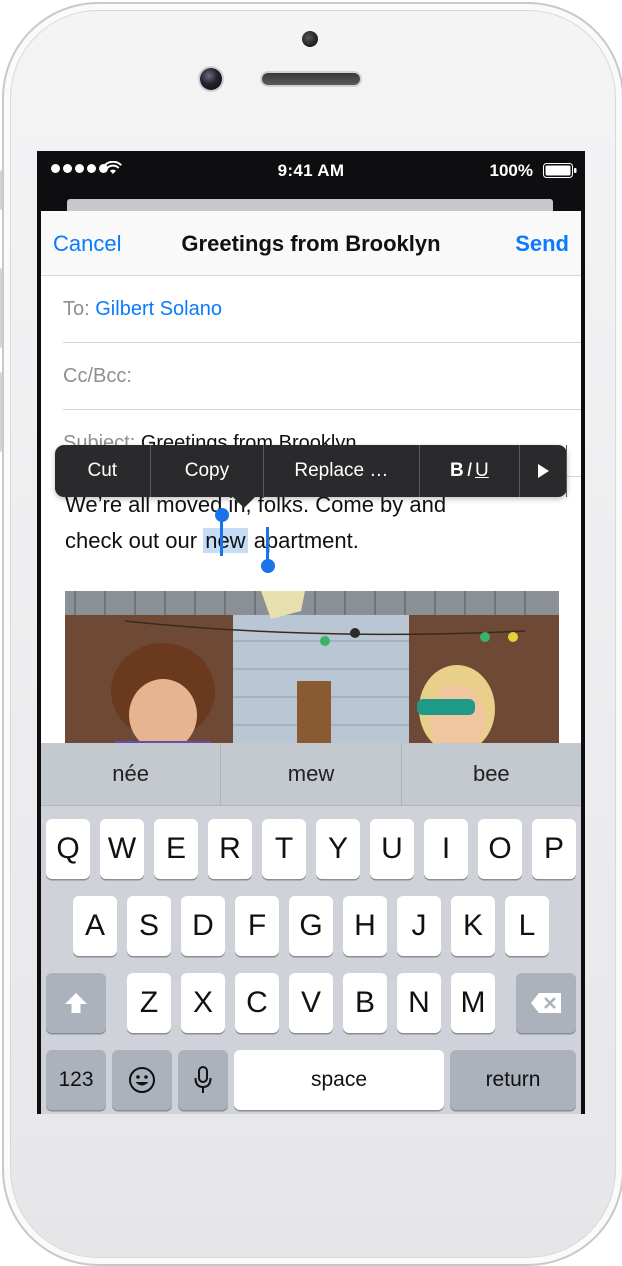  I want to click on key-k: K, so click(473, 926).